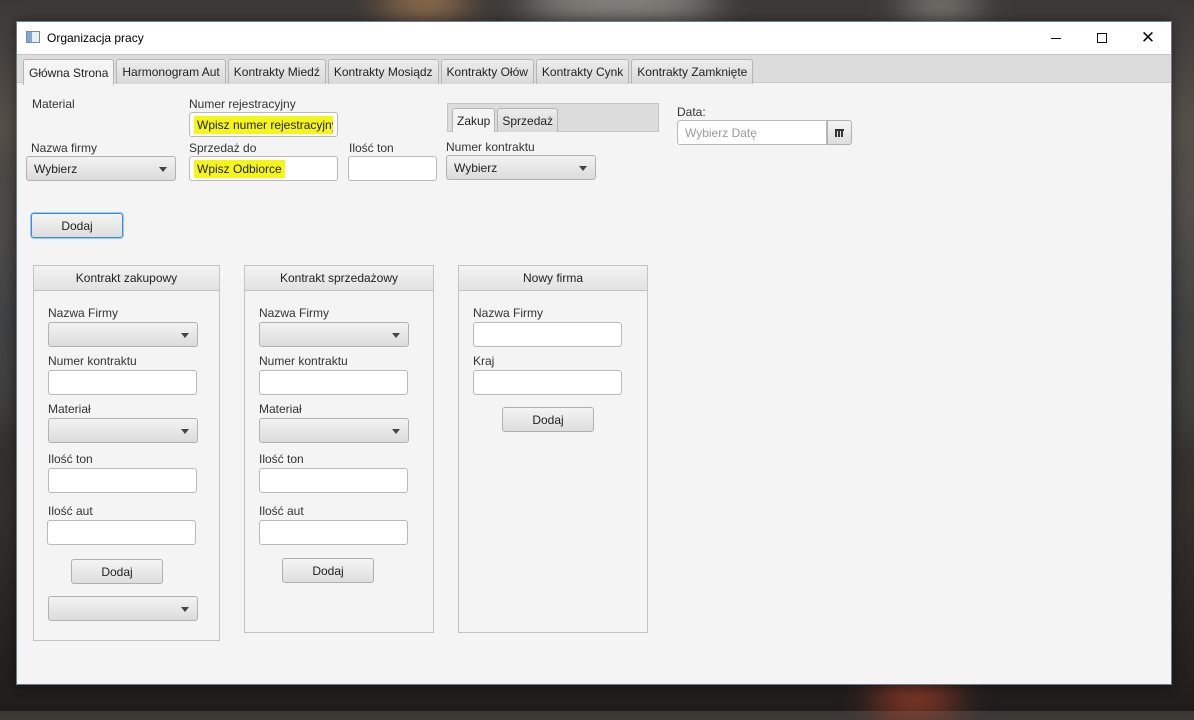 The height and width of the screenshot is (720, 1194). I want to click on panel-title: Kontrakt sprzedażowy, so click(339, 278).